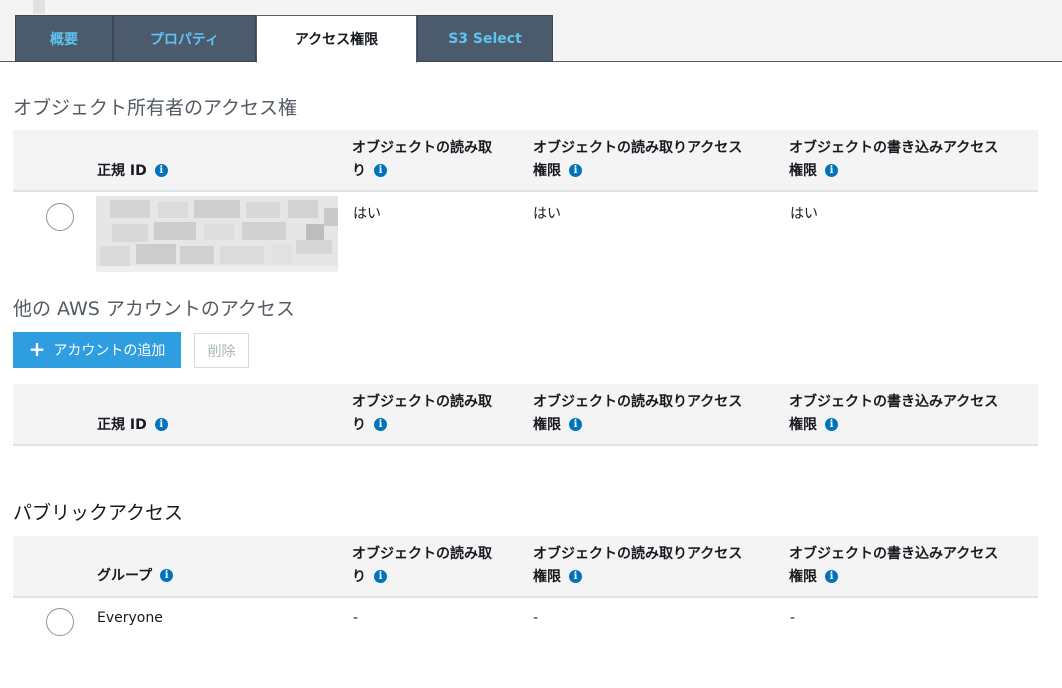  What do you see at coordinates (64, 38) in the screenshot?
I see `tab-overview: 概要` at bounding box center [64, 38].